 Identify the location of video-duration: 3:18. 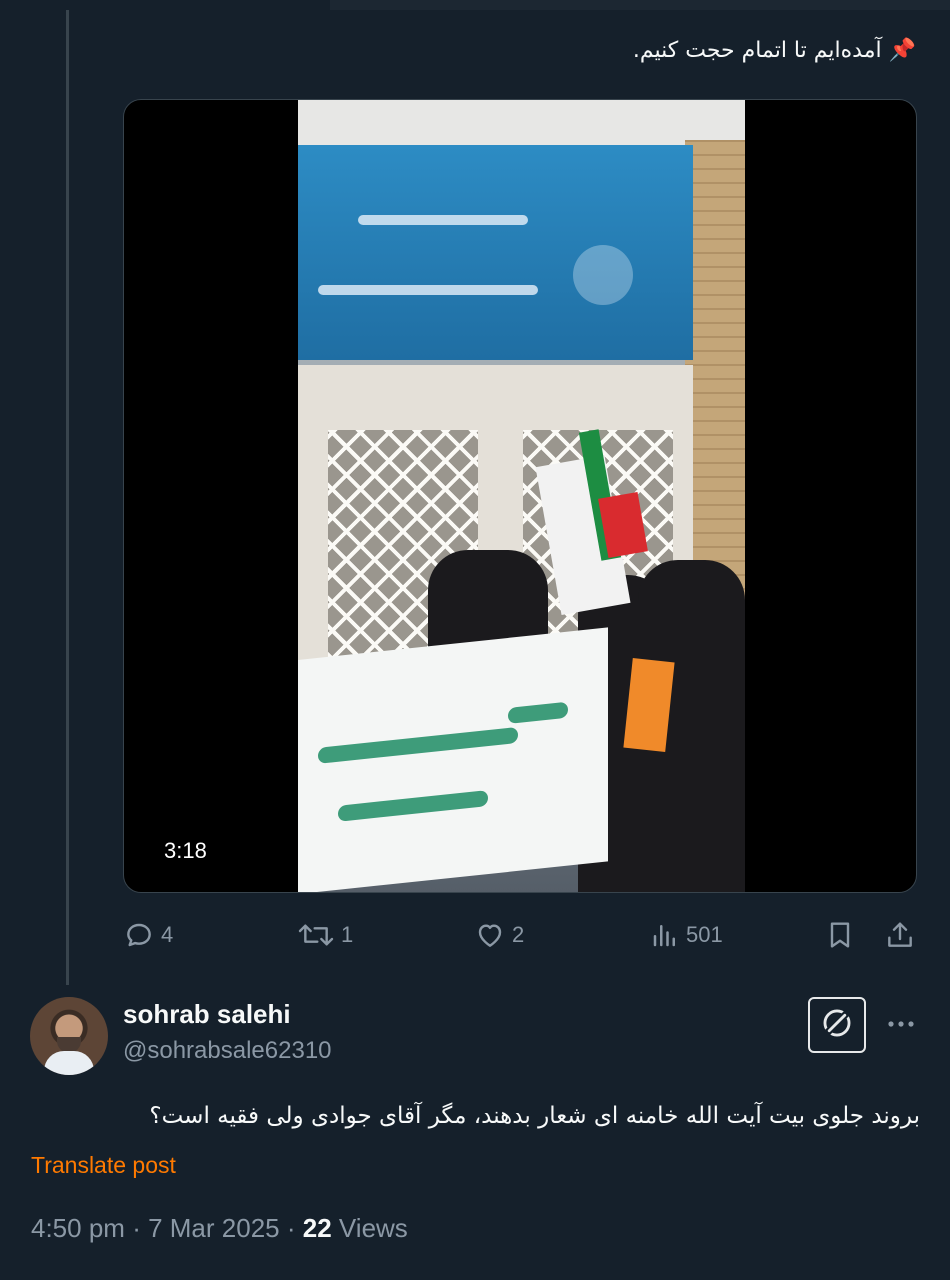
(185, 850).